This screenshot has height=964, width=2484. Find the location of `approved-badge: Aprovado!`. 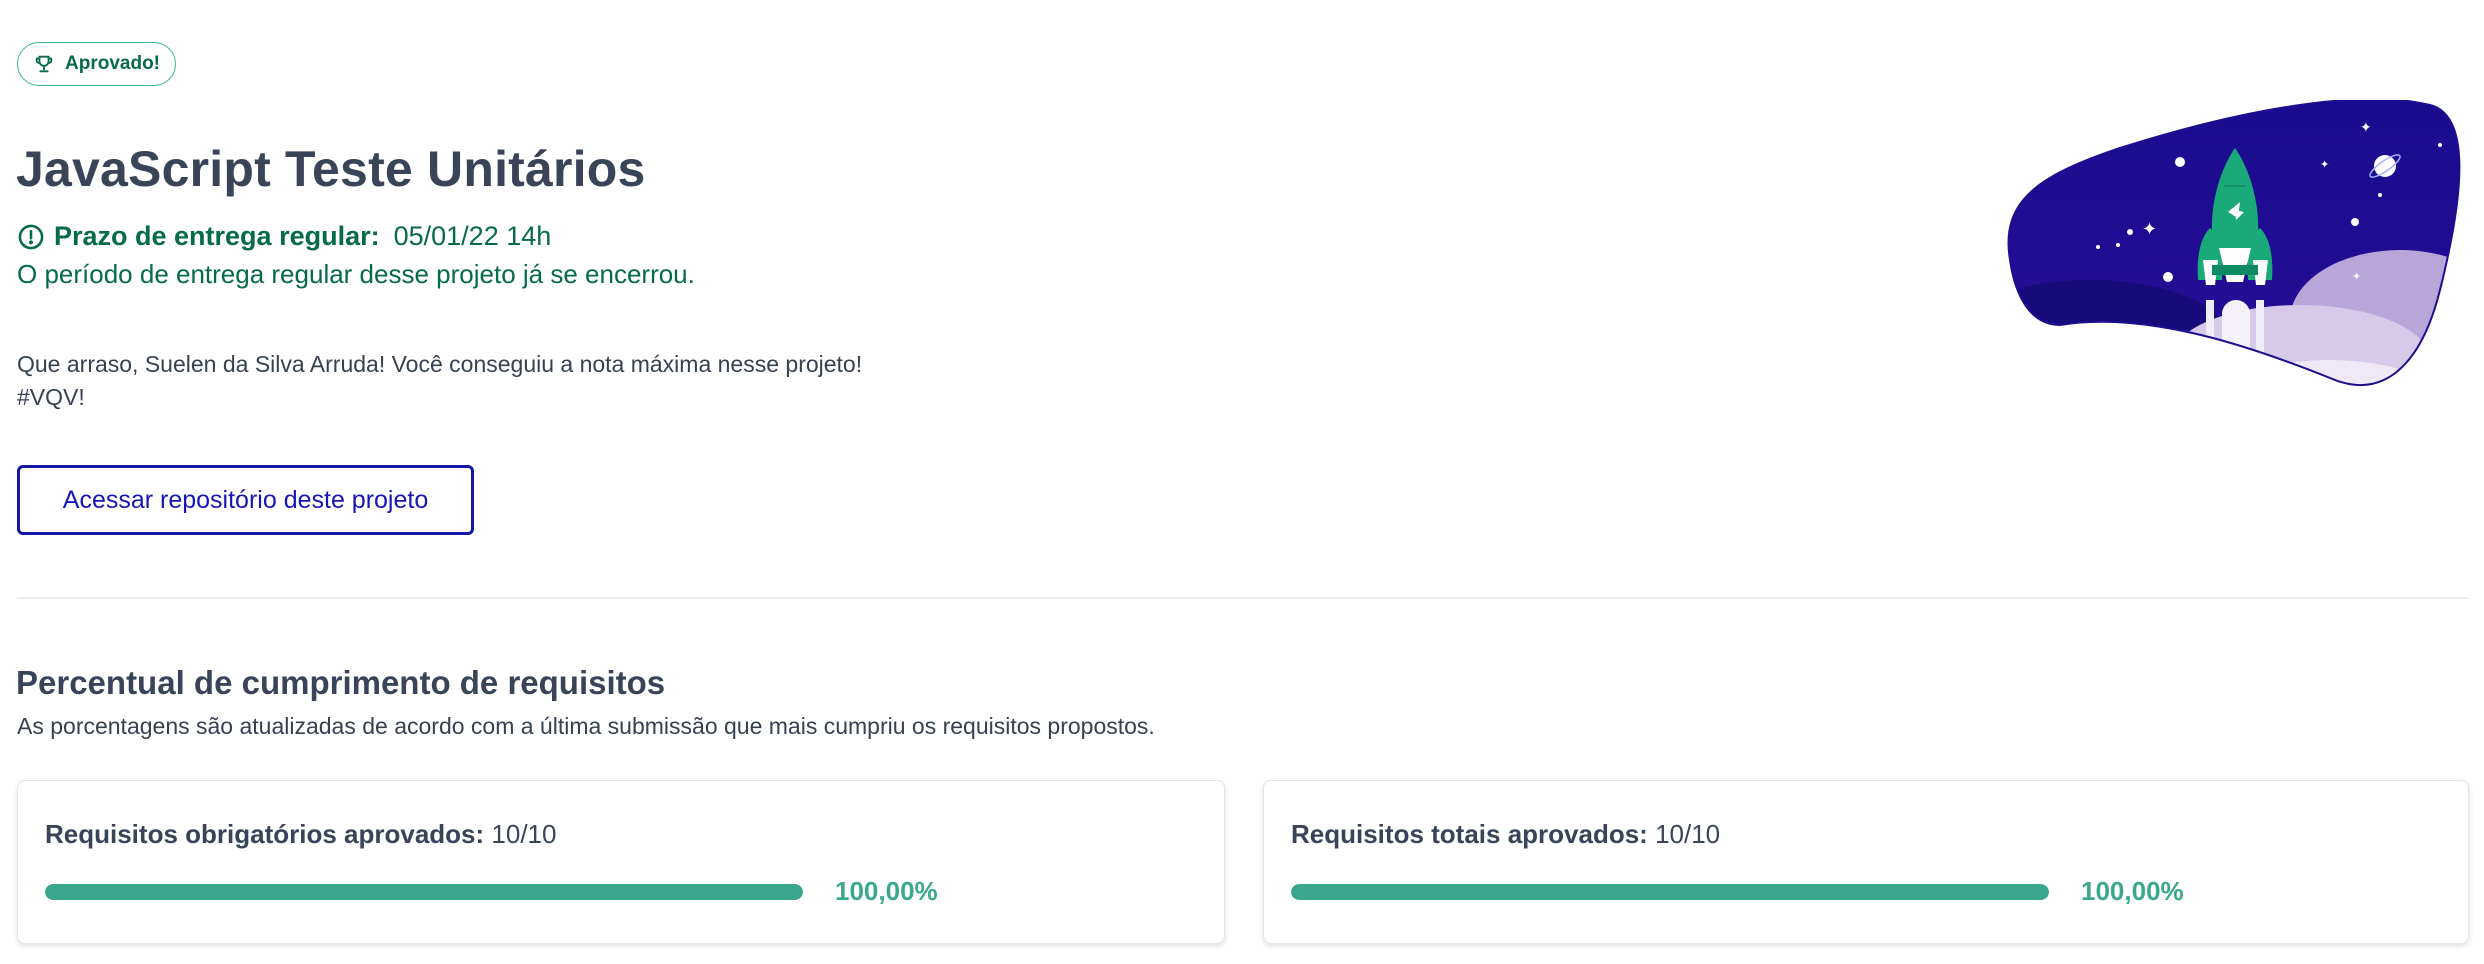

approved-badge: Aprovado! is located at coordinates (96, 64).